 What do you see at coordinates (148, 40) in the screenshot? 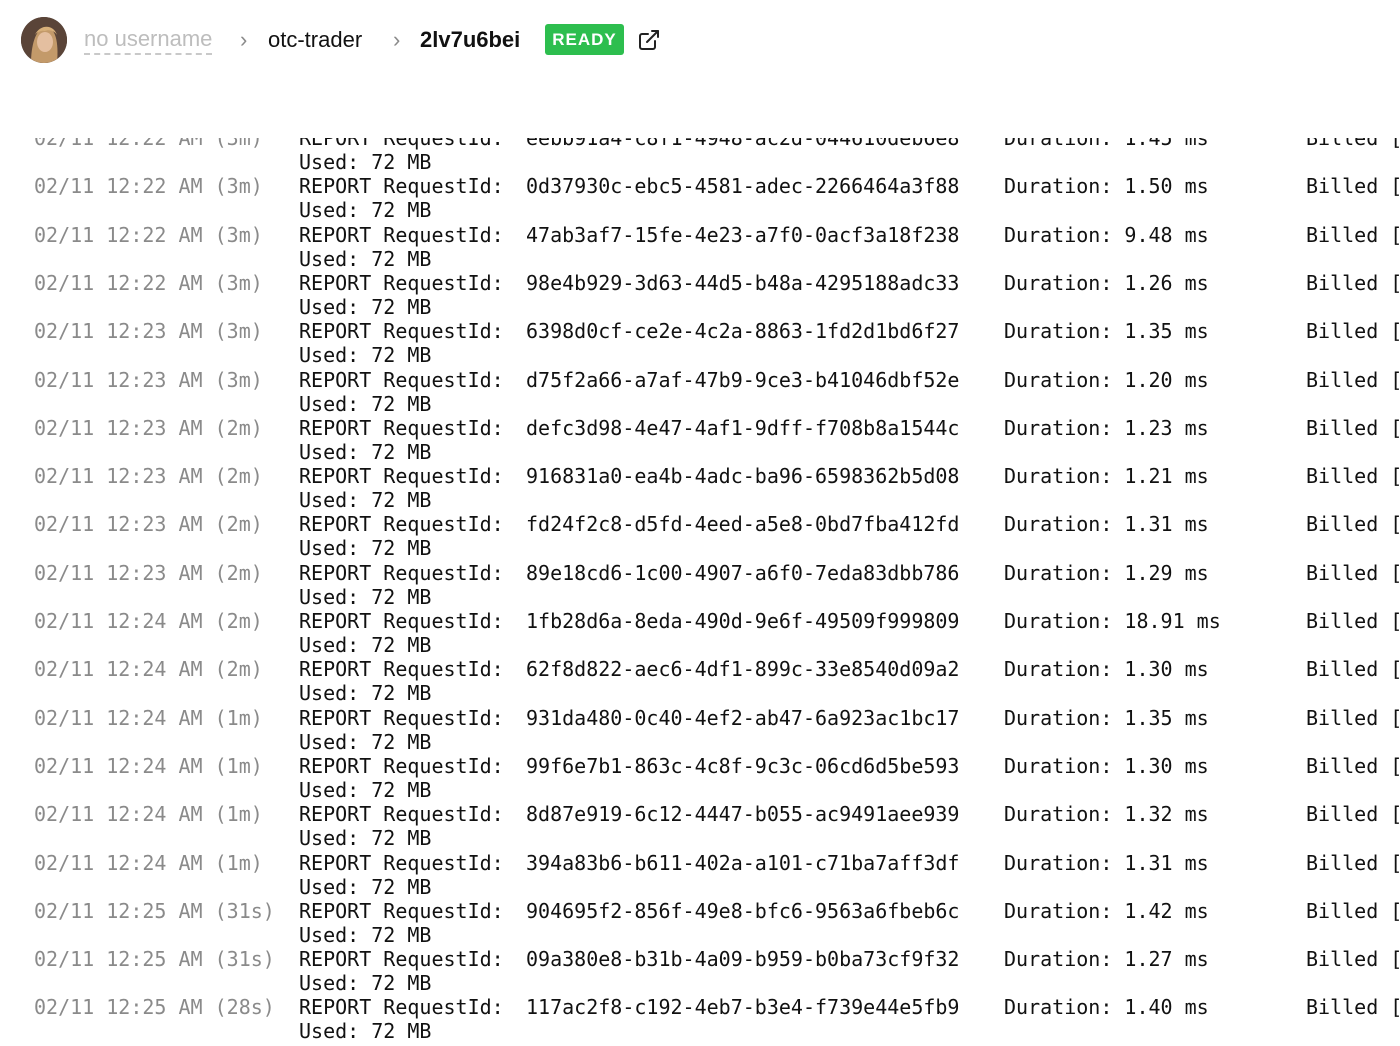
I see `username-link: no username` at bounding box center [148, 40].